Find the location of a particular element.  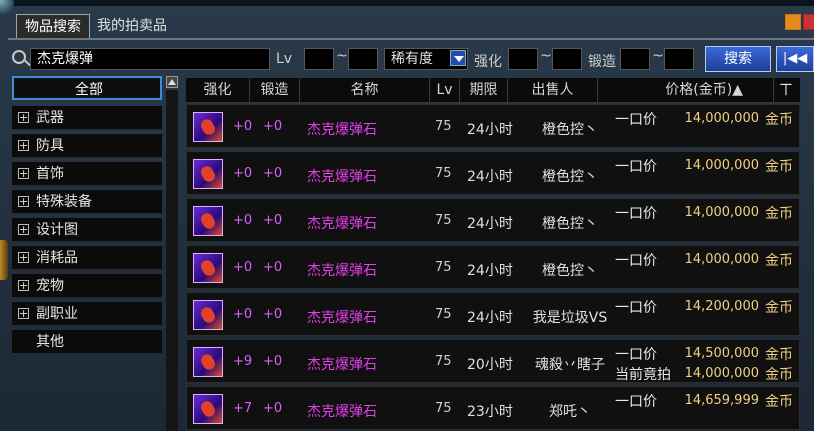

enhance-min-input is located at coordinates (523, 59).